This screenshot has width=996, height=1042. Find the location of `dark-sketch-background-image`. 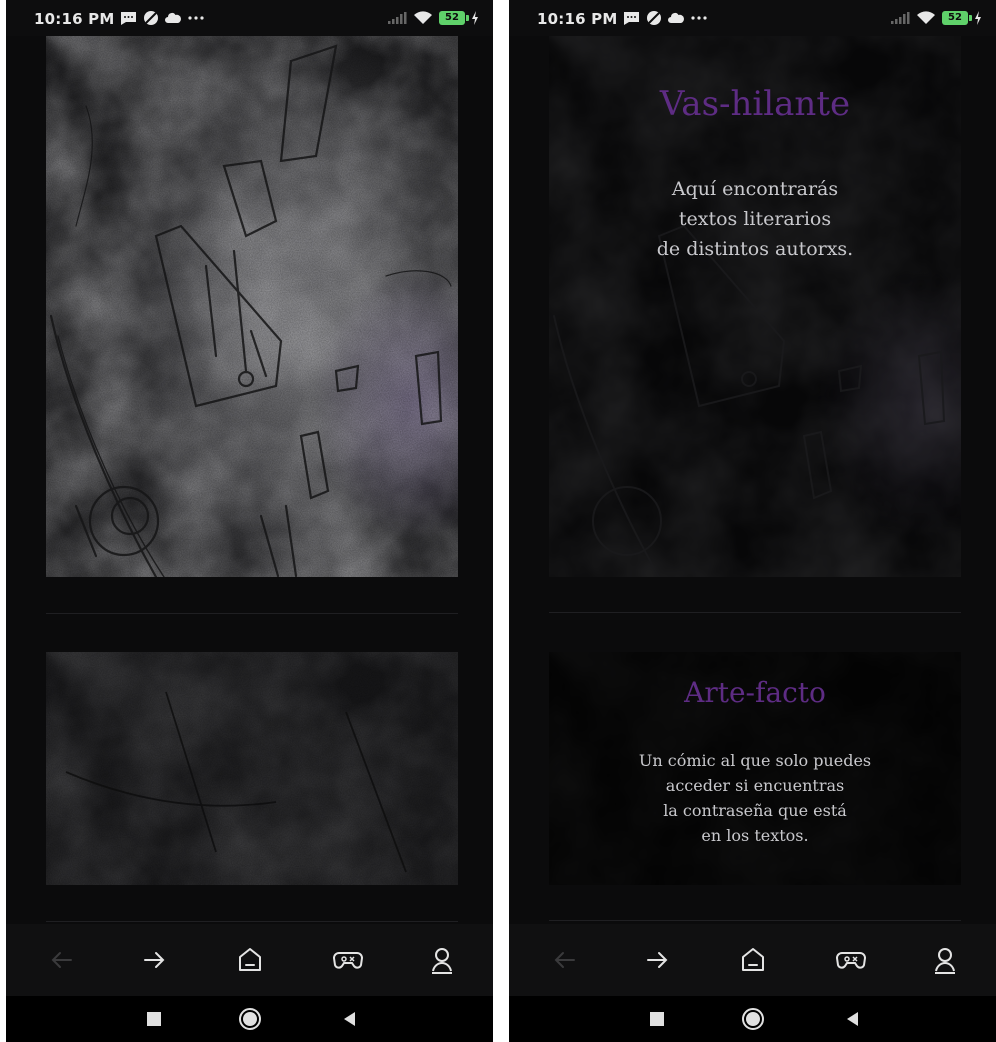

dark-sketch-background-image is located at coordinates (252, 768).